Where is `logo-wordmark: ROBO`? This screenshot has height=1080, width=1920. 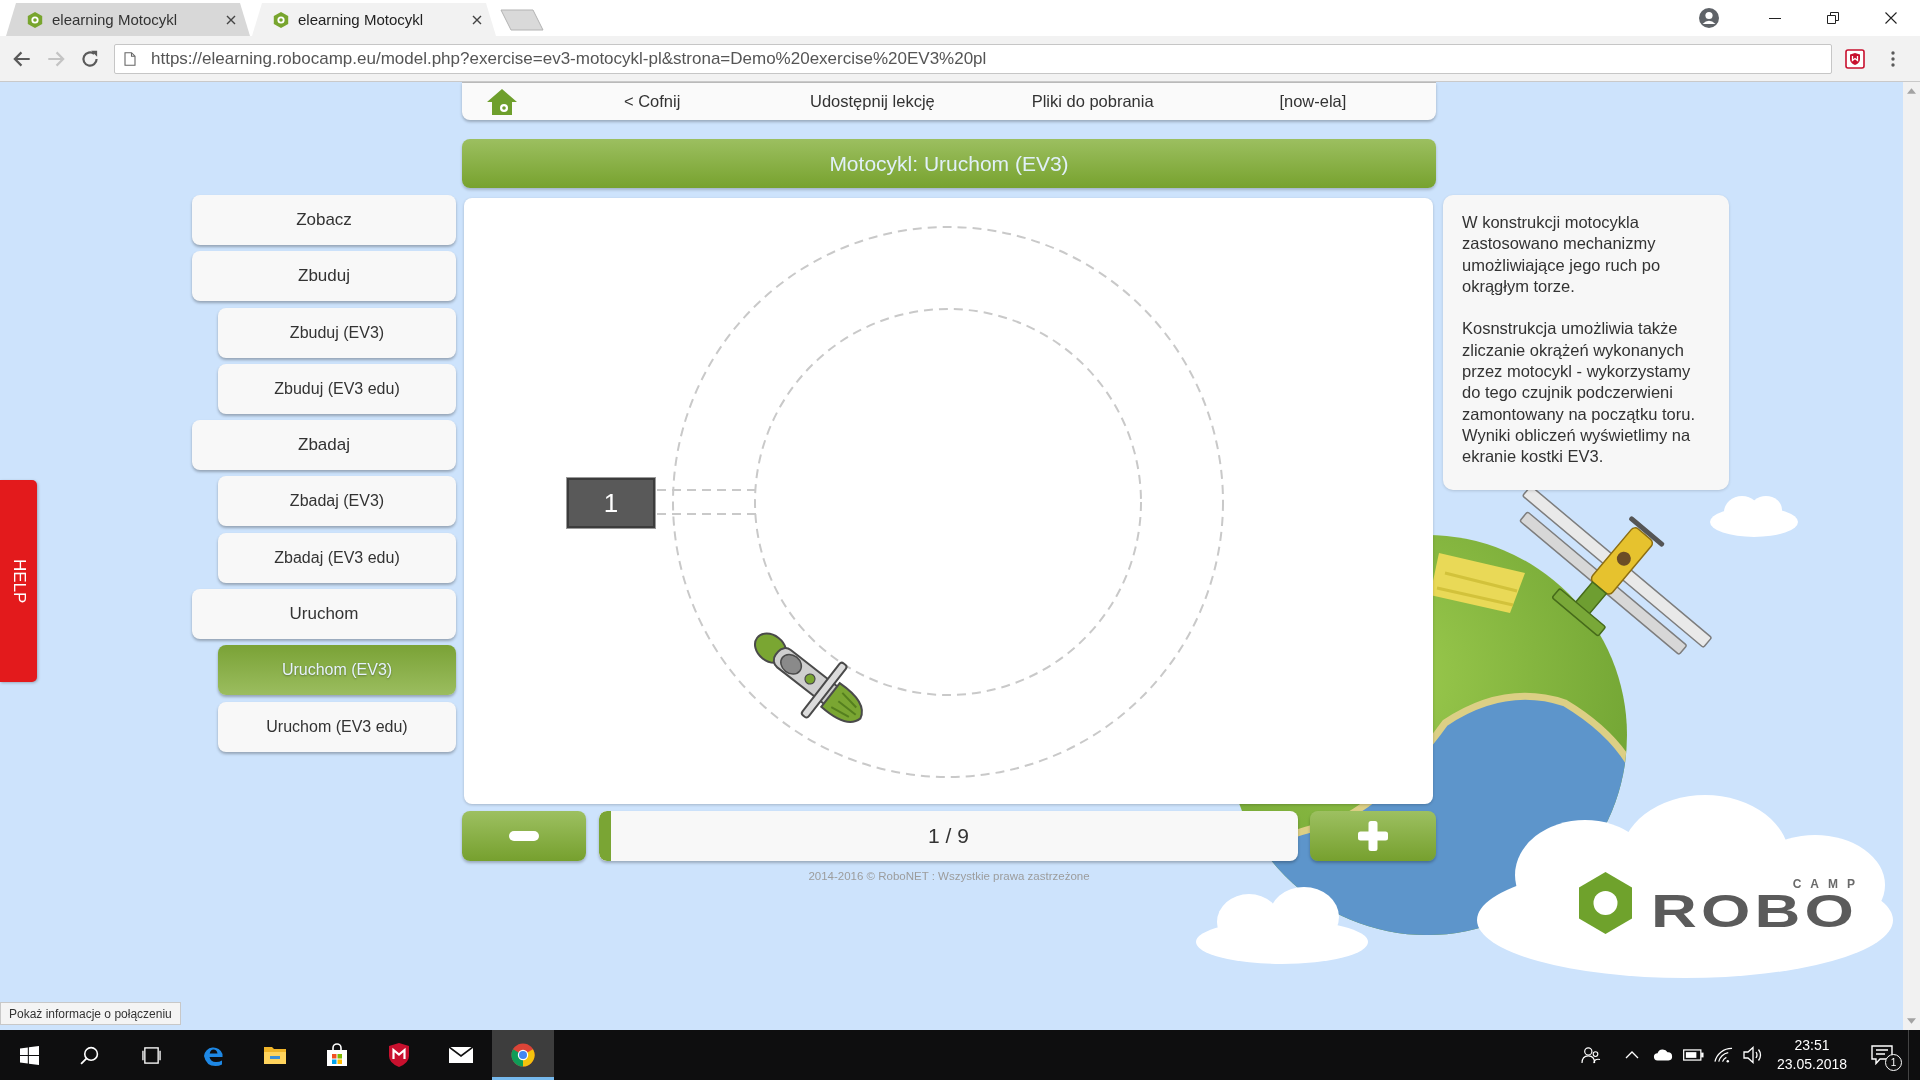 logo-wordmark: ROBO is located at coordinates (1754, 910).